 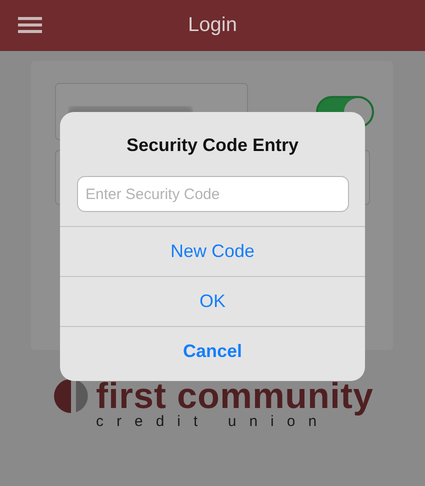 What do you see at coordinates (212, 251) in the screenshot?
I see `dialog-button: New Code` at bounding box center [212, 251].